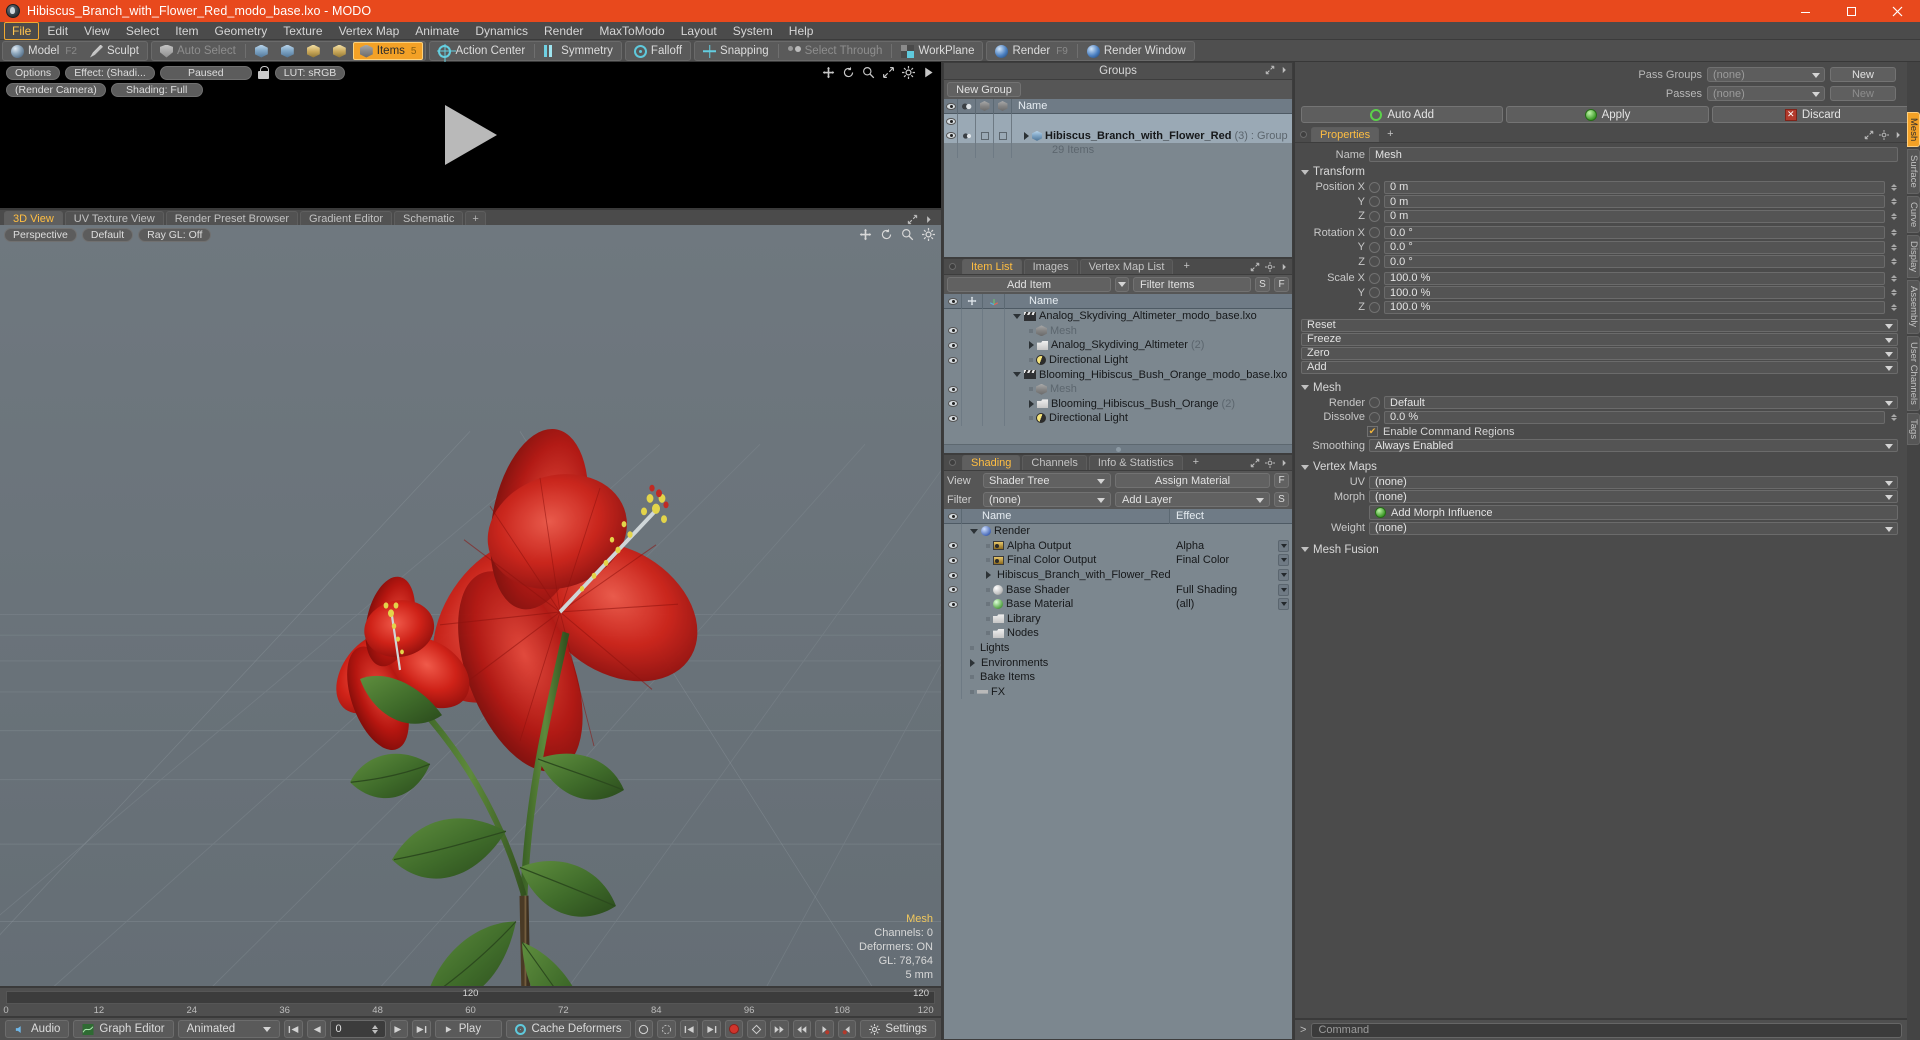  I want to click on render-window-button: Render Window, so click(1136, 51).